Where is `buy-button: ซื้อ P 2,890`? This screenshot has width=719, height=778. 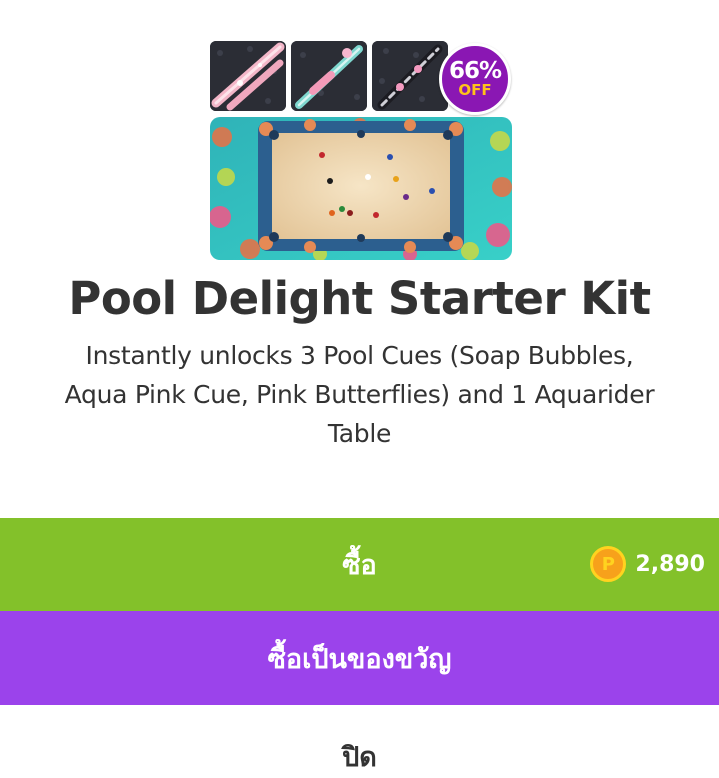
buy-button: ซื้อ P 2,890 is located at coordinates (359, 564).